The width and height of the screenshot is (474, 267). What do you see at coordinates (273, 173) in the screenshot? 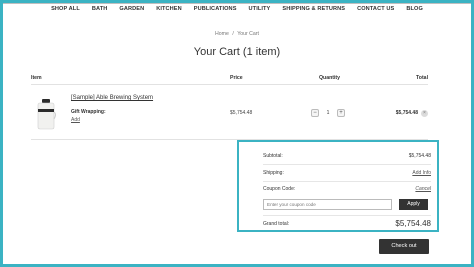
I see `shipping-label: Shipping:` at bounding box center [273, 173].